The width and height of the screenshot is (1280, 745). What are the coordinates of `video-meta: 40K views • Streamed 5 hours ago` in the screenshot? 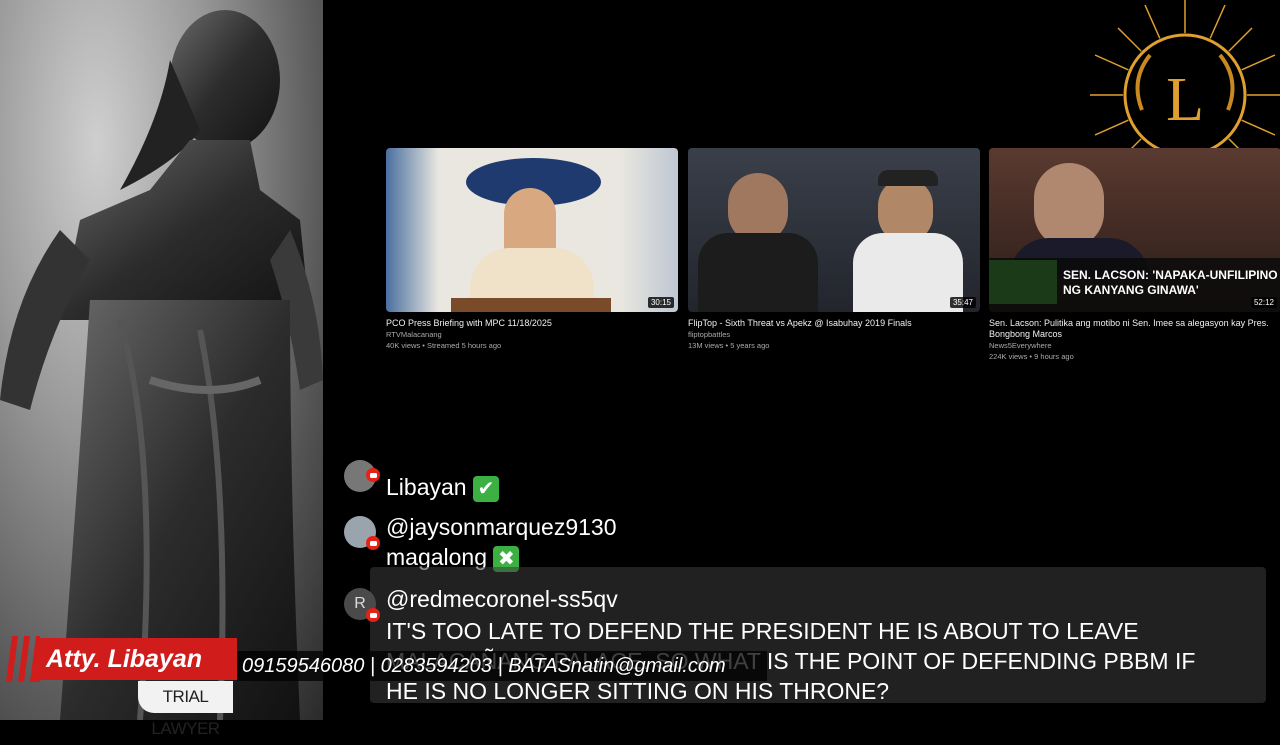 It's located at (444, 345).